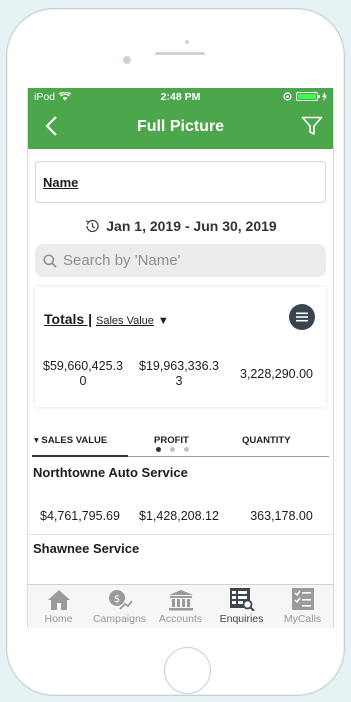 The height and width of the screenshot is (702, 351). Describe the element at coordinates (58, 600) in the screenshot. I see `home-icon` at that location.